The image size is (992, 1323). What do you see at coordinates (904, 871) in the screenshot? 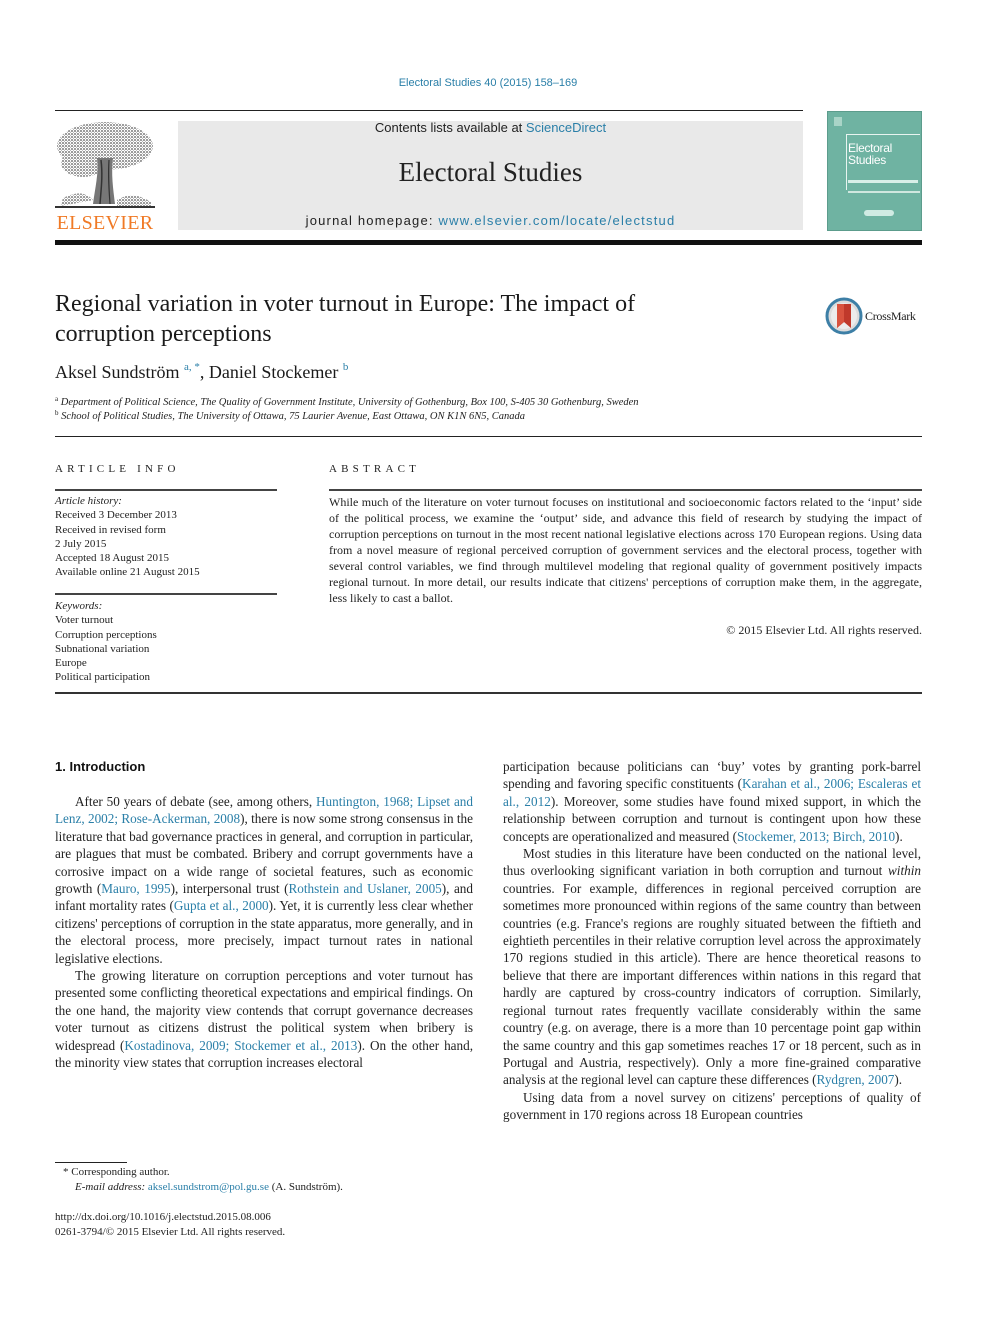
I see `emphasis: within` at bounding box center [904, 871].